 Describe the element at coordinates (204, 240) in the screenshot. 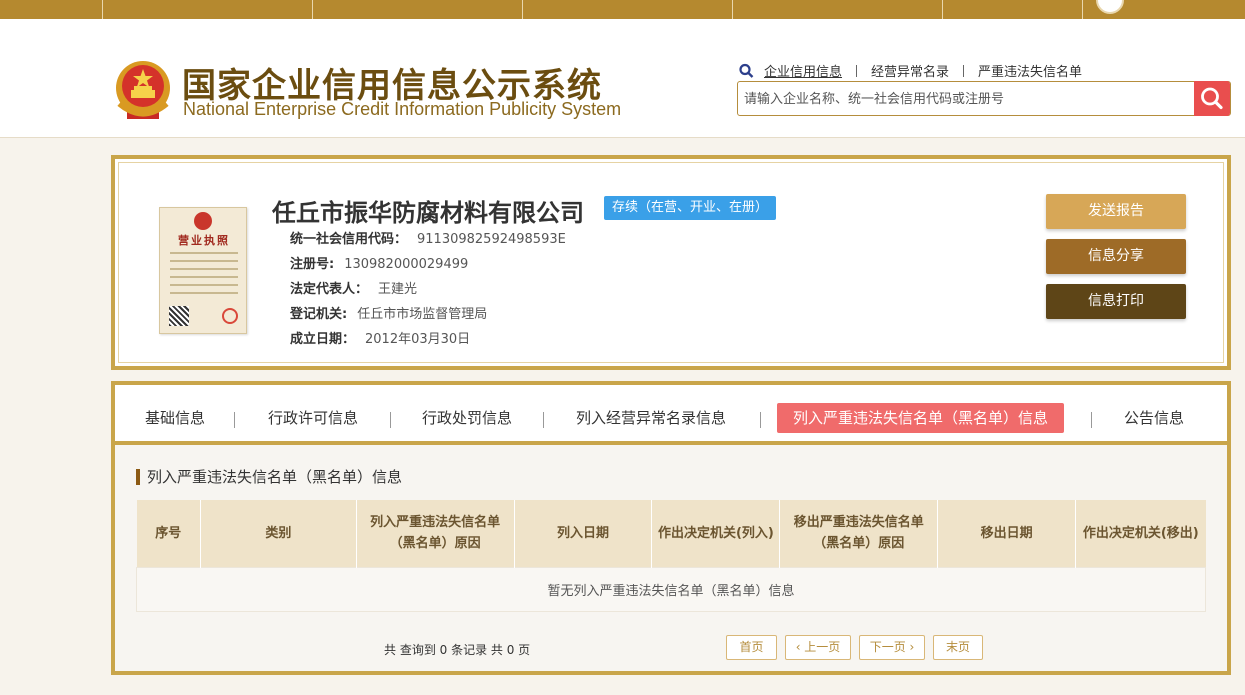

I see `license-title: 营业执照` at that location.